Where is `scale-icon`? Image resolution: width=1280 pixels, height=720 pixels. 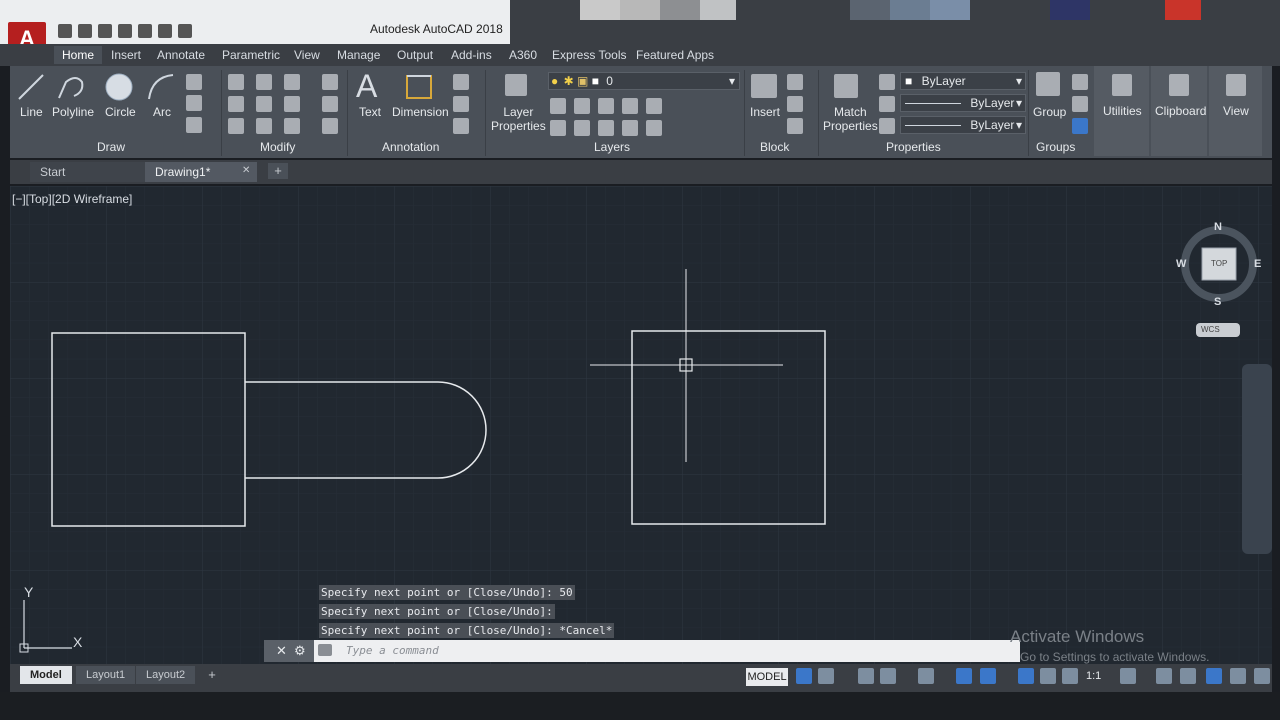 scale-icon is located at coordinates (264, 126).